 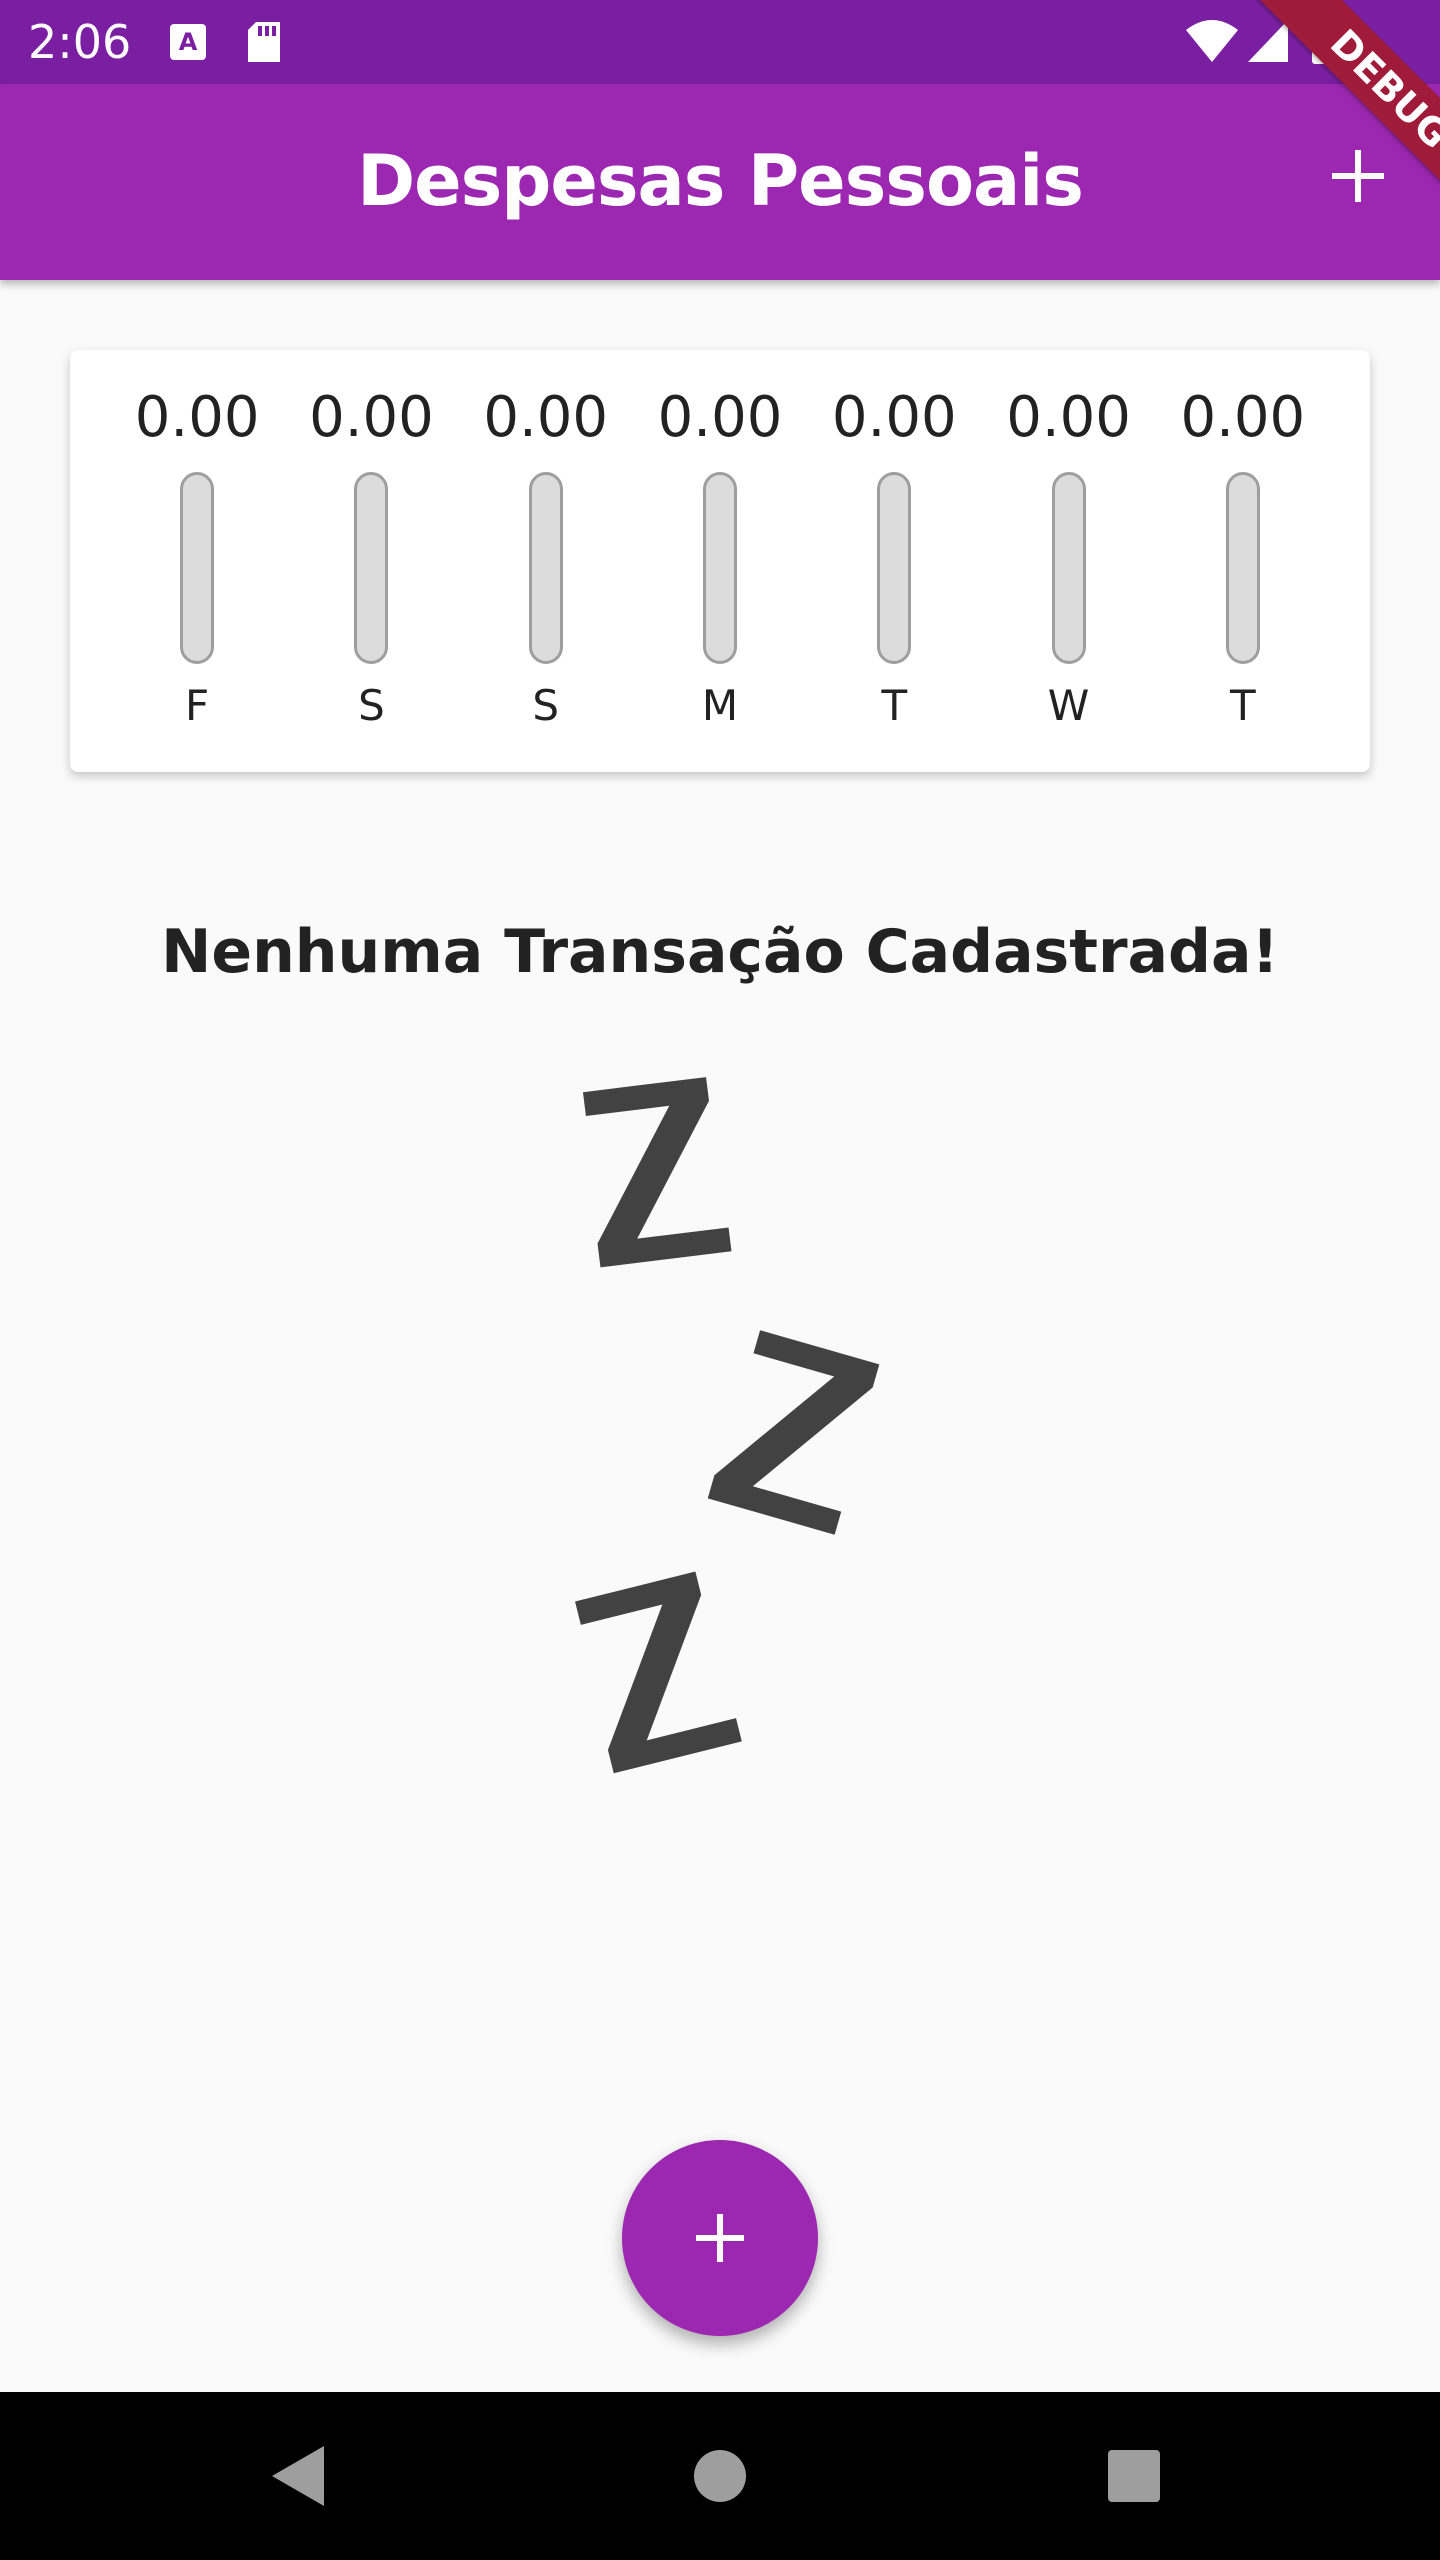 I want to click on app-bar: Despesas Pessoais, so click(x=720, y=182).